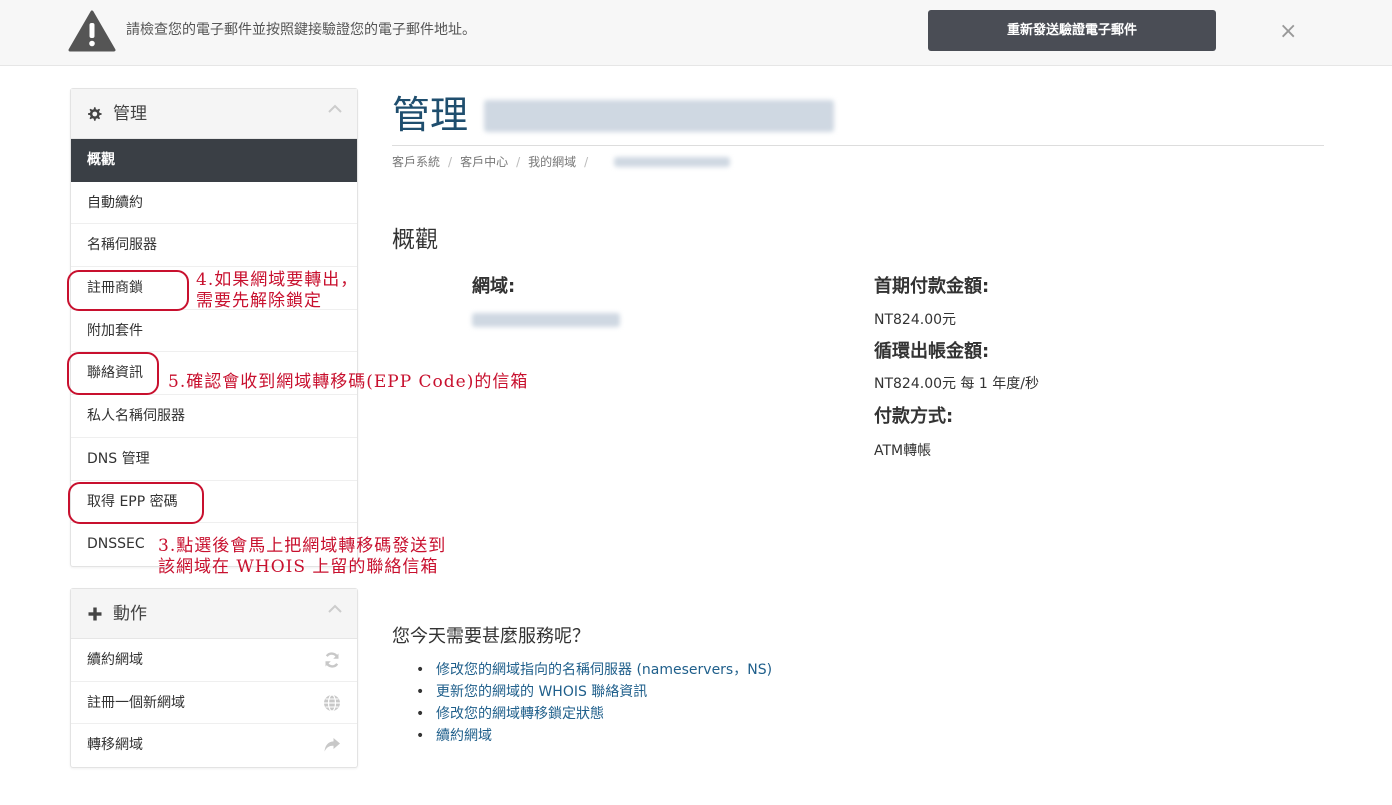  Describe the element at coordinates (348, 382) in the screenshot. I see `annotation-note-epp-email: 5.確認會收到網域轉移碼(EPP Code)的信箱` at that location.